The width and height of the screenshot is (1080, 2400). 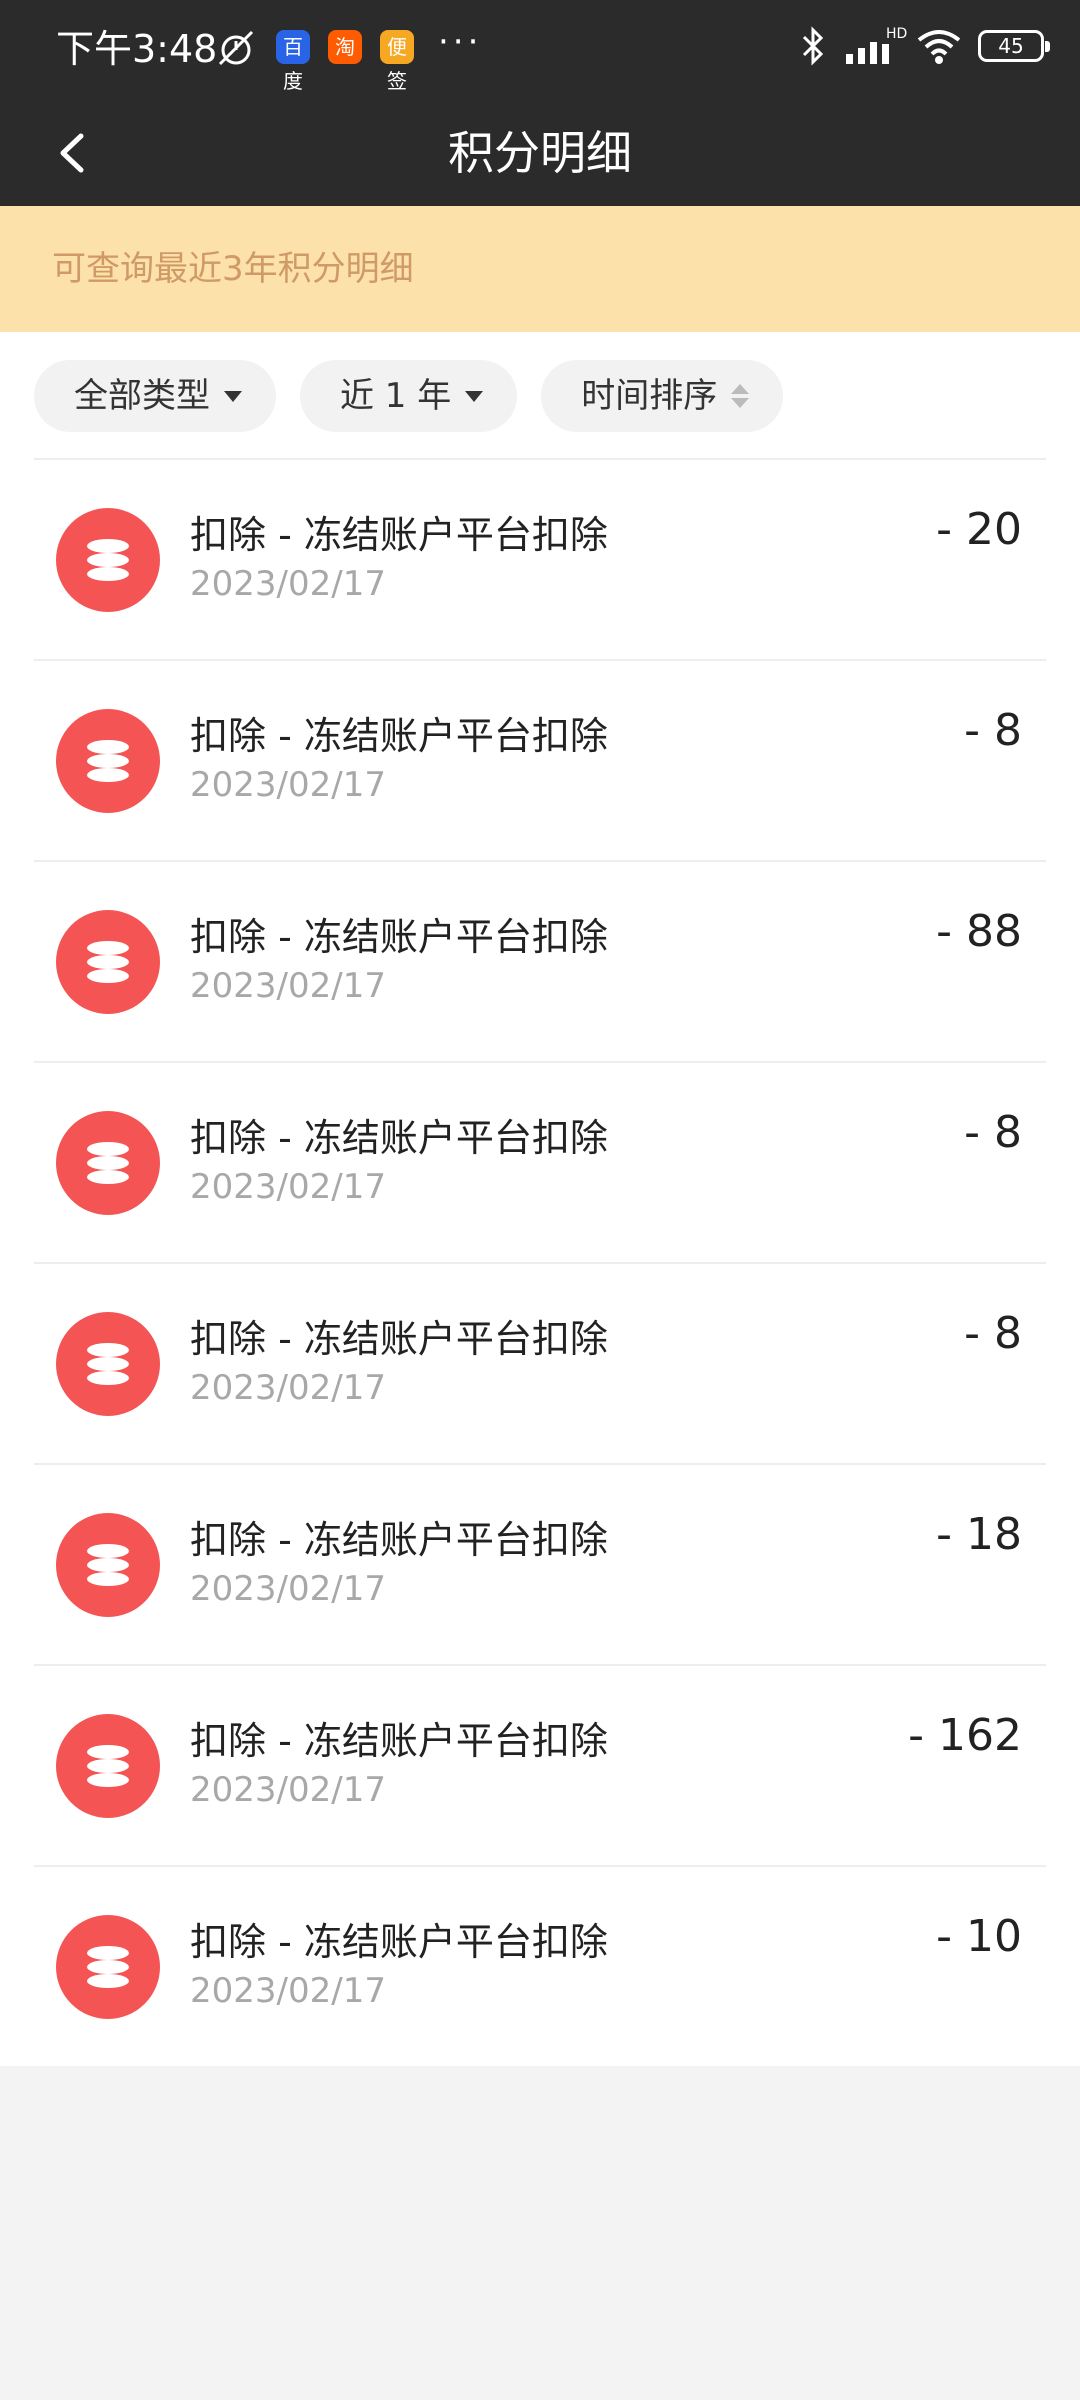 I want to click on points-record-row: 扣除 - 冻结账户平台扣除 2023/02/17 - 18, so click(x=540, y=1563).